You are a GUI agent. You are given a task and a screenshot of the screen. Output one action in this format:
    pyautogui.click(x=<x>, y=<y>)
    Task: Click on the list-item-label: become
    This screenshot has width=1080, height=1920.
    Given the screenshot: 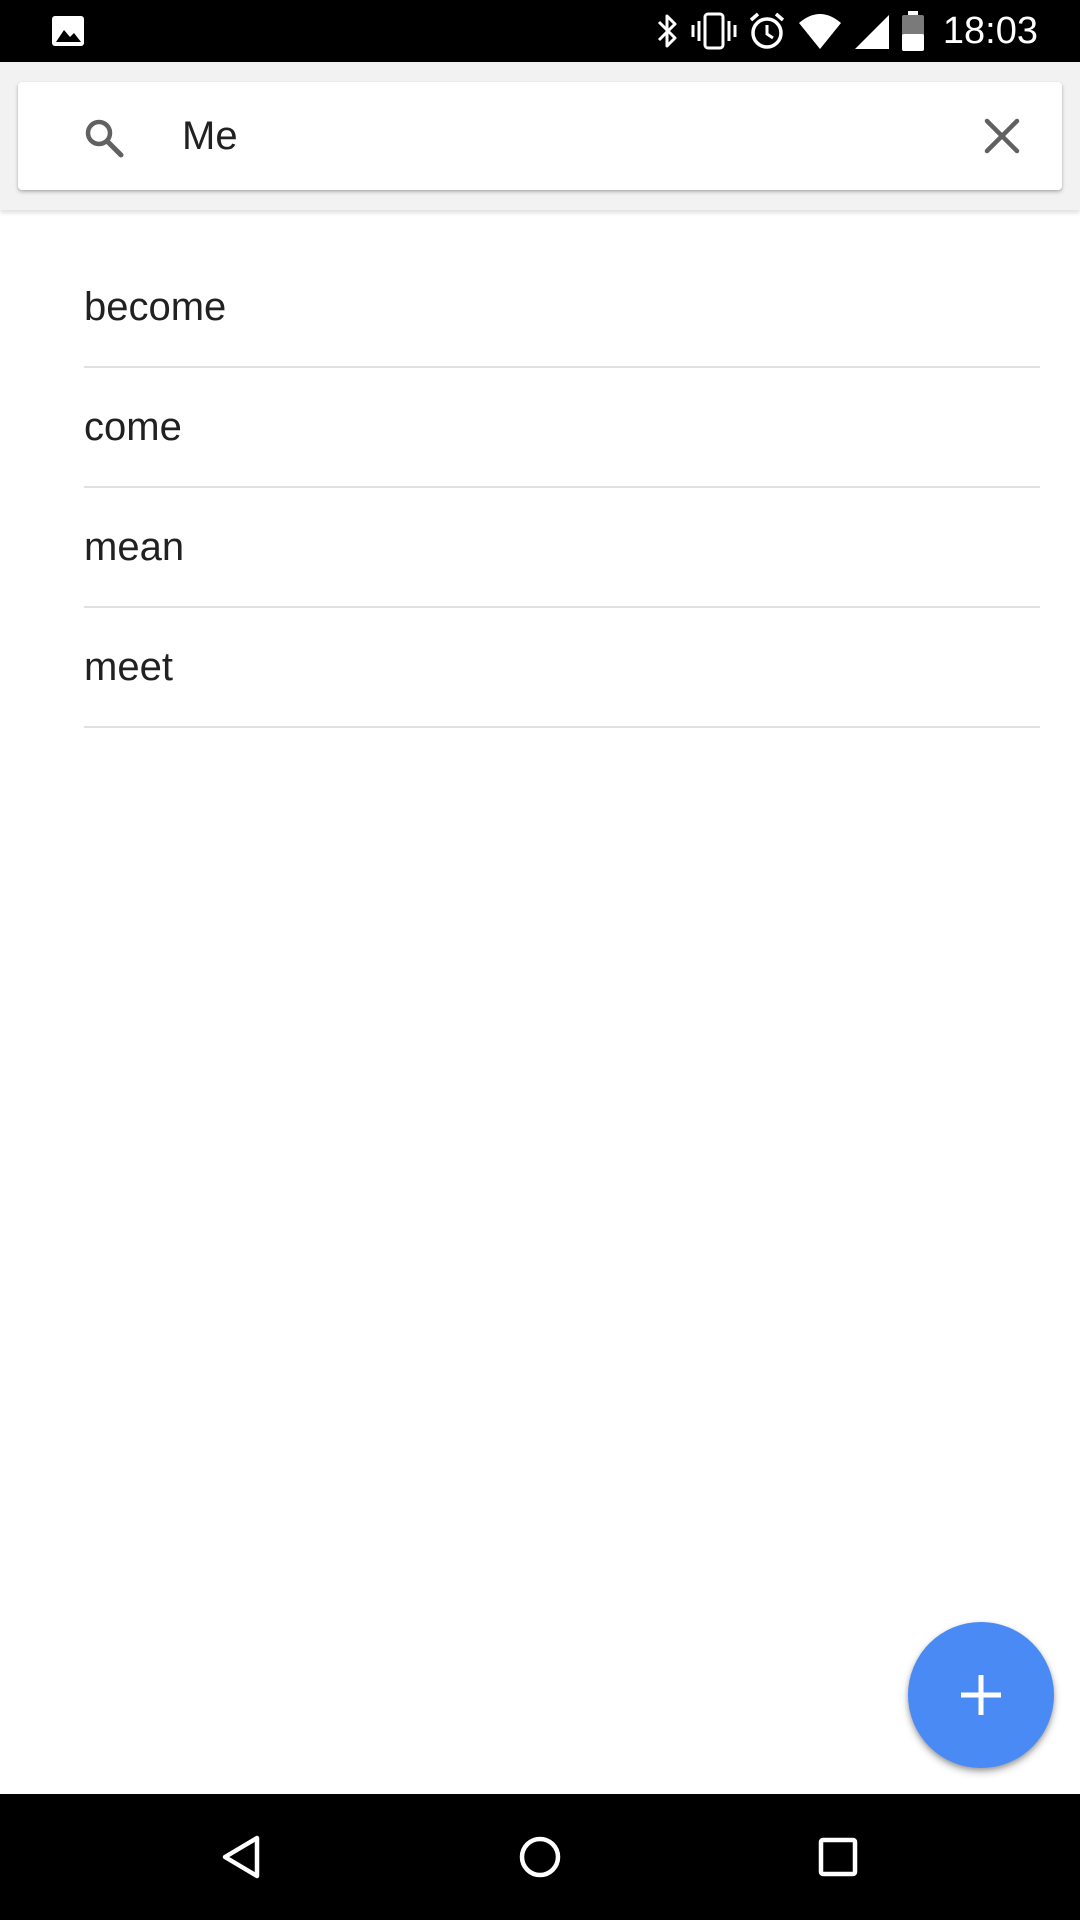 What is the action you would take?
    pyautogui.click(x=155, y=306)
    